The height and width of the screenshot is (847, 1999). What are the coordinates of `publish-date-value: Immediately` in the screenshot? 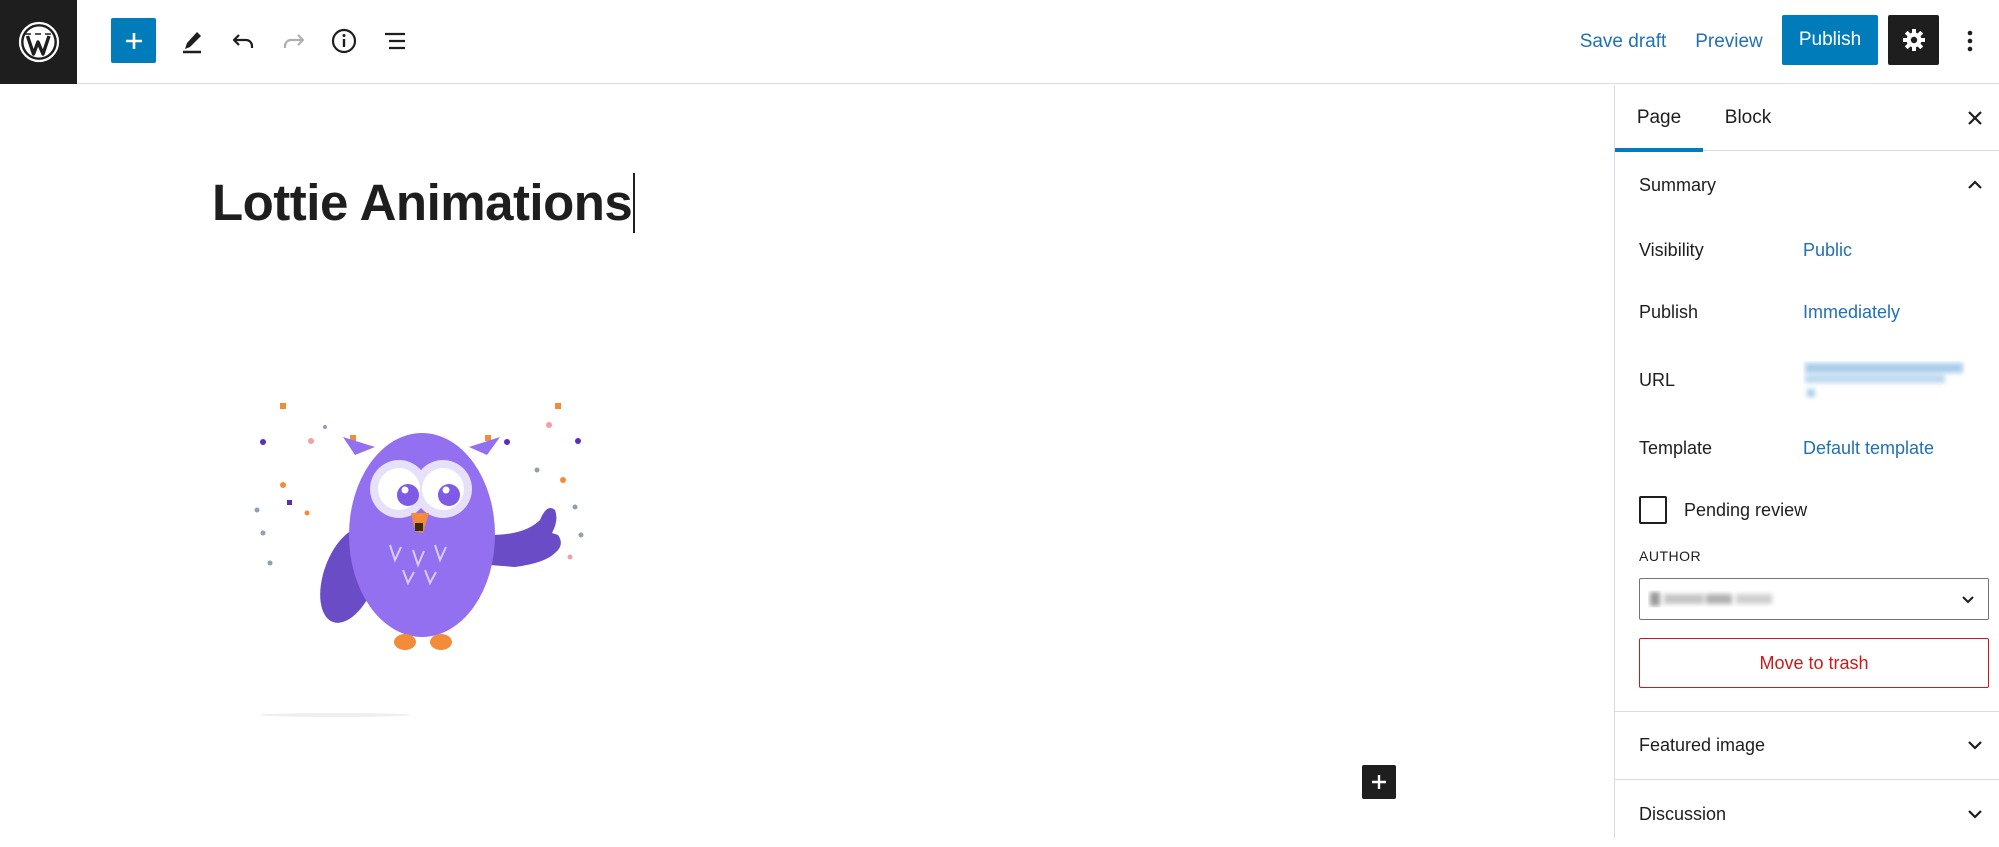 It's located at (1851, 312).